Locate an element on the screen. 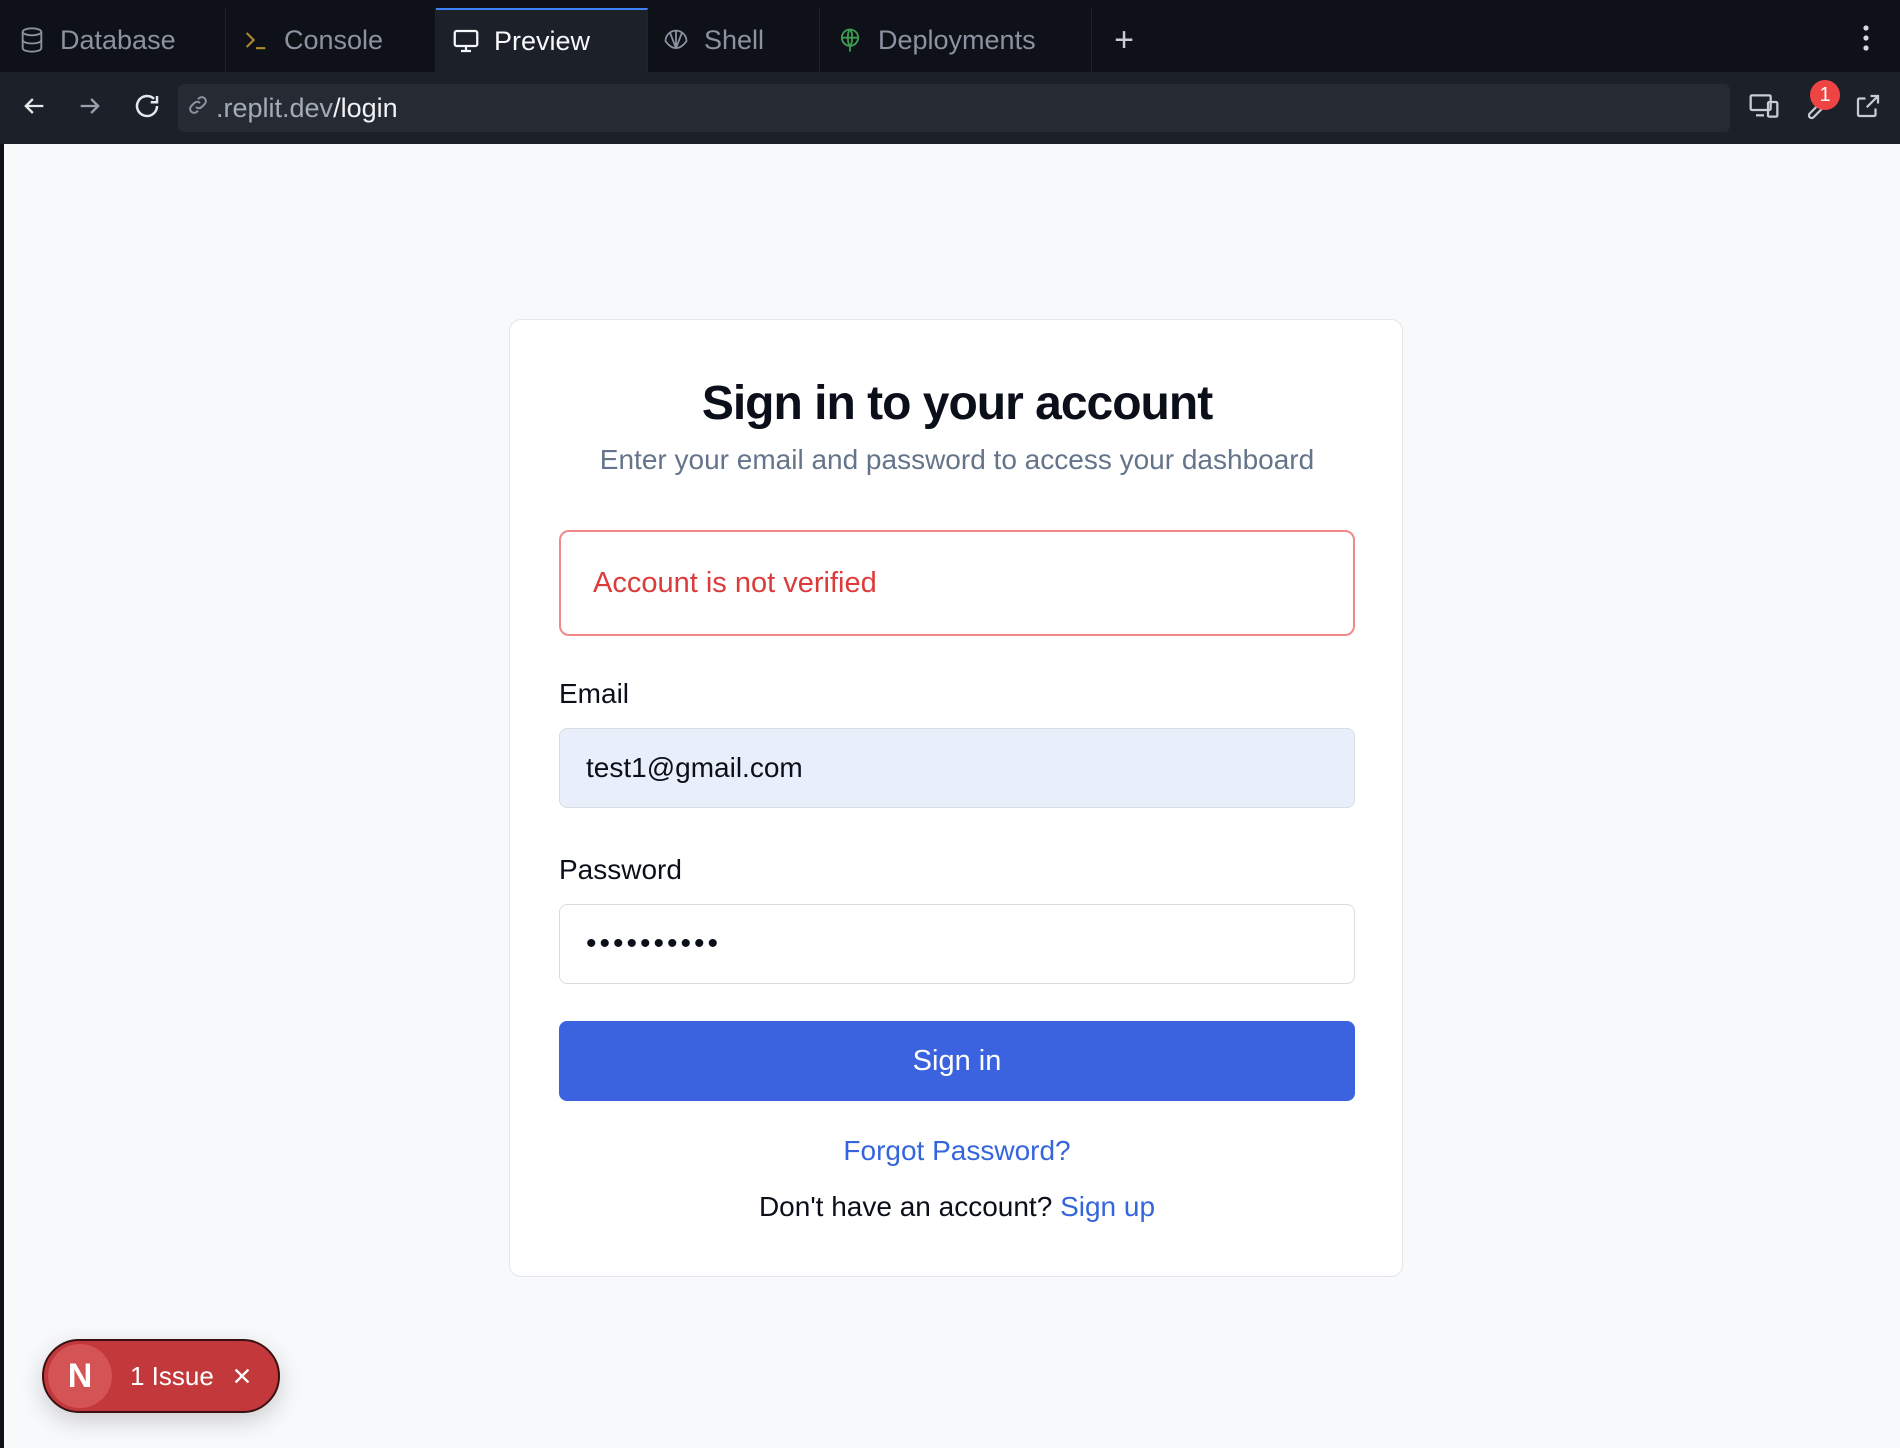 The height and width of the screenshot is (1448, 1900). tab-label: Deployments is located at coordinates (957, 39).